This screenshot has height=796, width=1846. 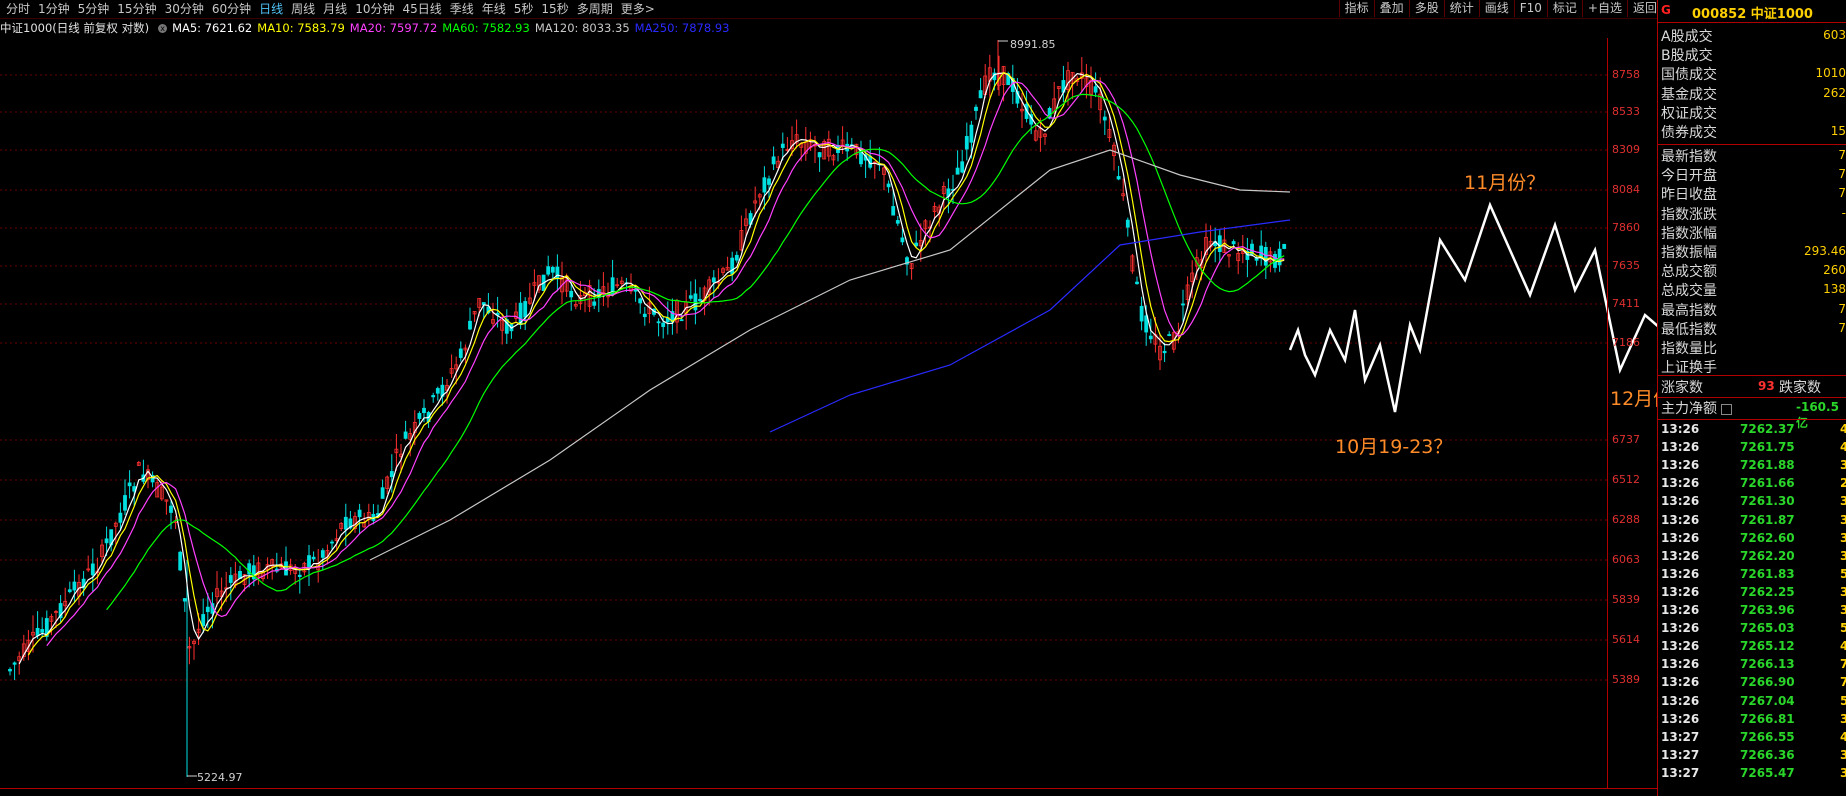 I want to click on tick-volume: 7, so click(x=1843, y=664).